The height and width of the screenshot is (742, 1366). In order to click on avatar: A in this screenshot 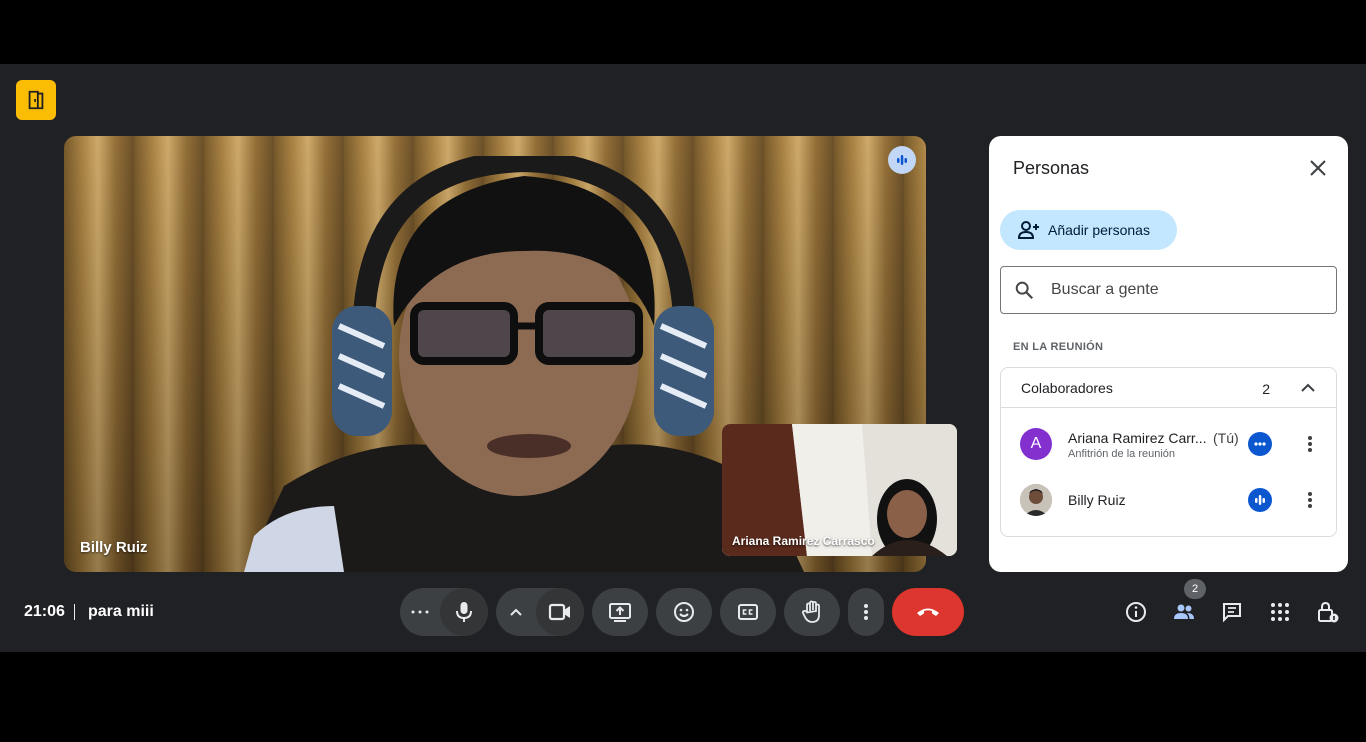, I will do `click(1036, 444)`.